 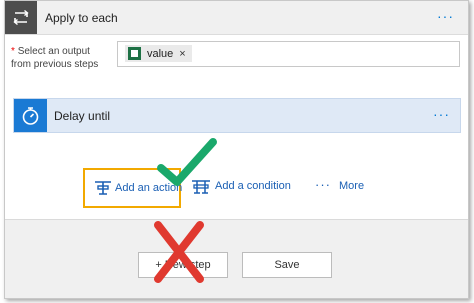 What do you see at coordinates (81, 18) in the screenshot?
I see `apply-to-each-title: Apply to each` at bounding box center [81, 18].